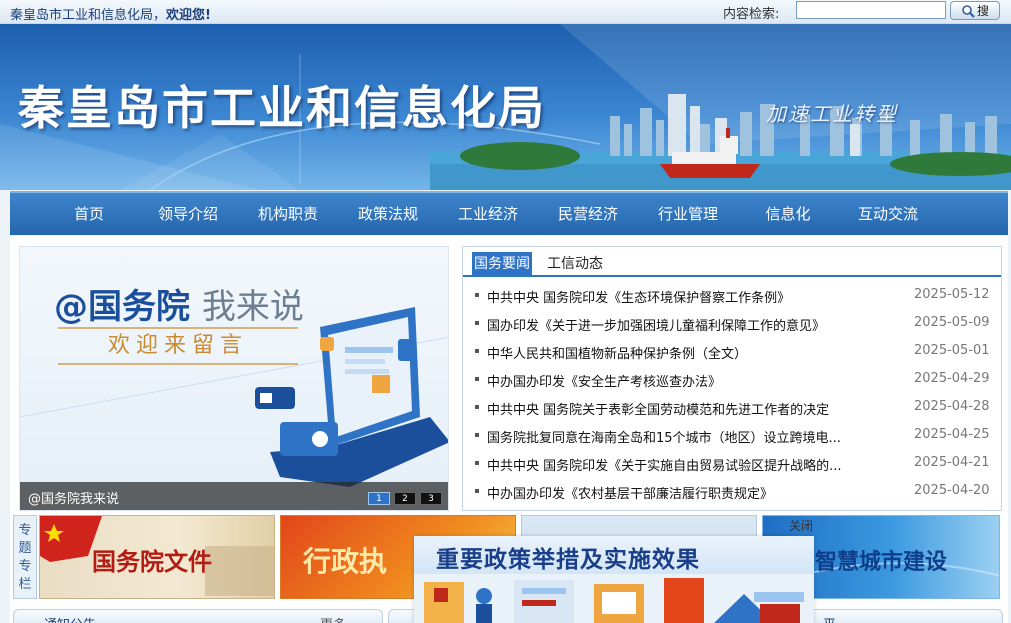 This screenshot has width=1011, height=623. What do you see at coordinates (682, 380) in the screenshot?
I see `news-title: 中办国办印发《安全生产考核巡查办法》` at bounding box center [682, 380].